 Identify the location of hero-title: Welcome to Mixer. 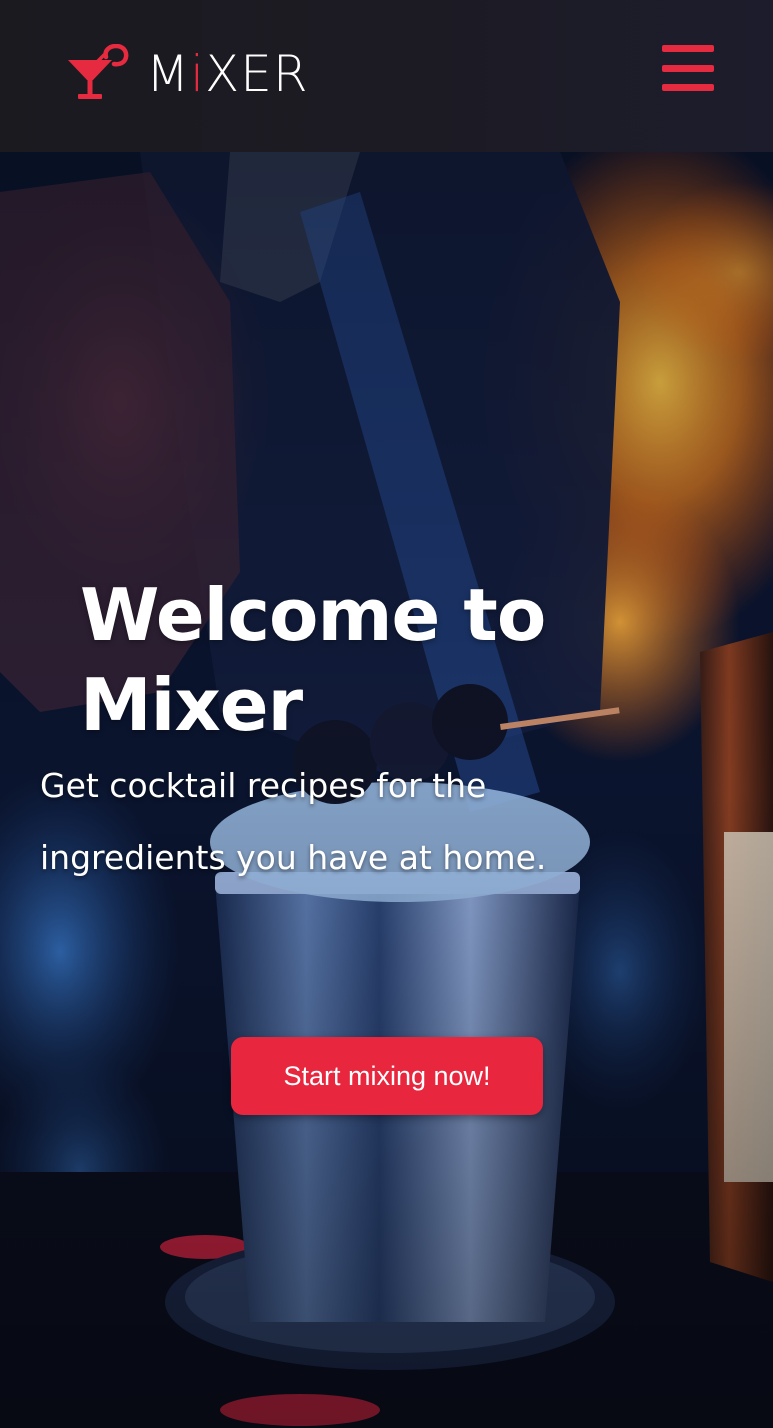
(313, 660).